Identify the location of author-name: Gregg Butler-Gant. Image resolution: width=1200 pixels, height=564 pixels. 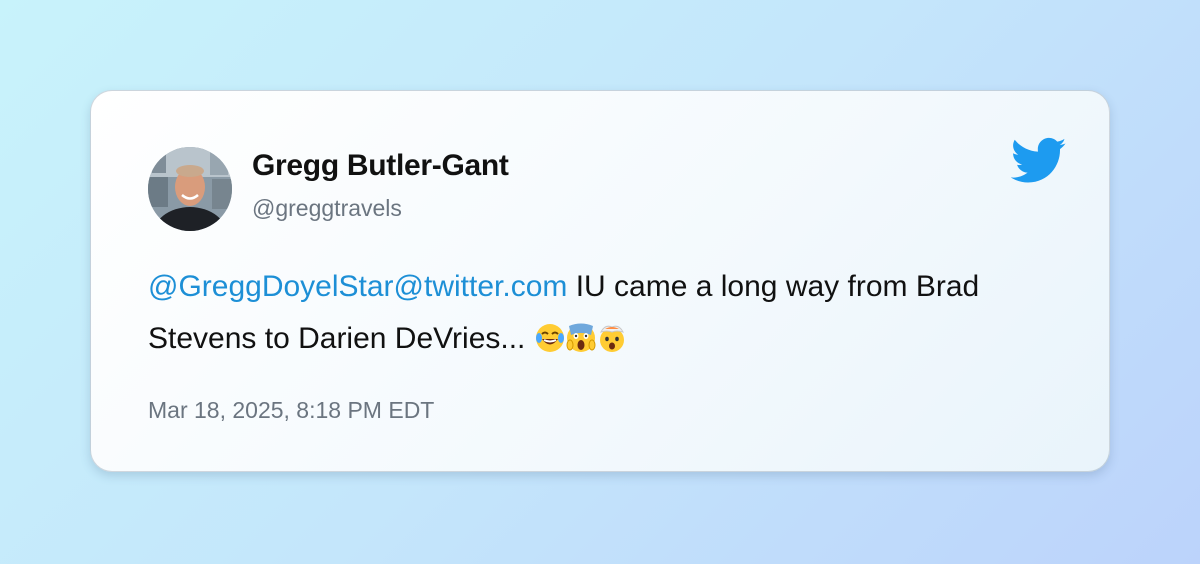
(380, 166).